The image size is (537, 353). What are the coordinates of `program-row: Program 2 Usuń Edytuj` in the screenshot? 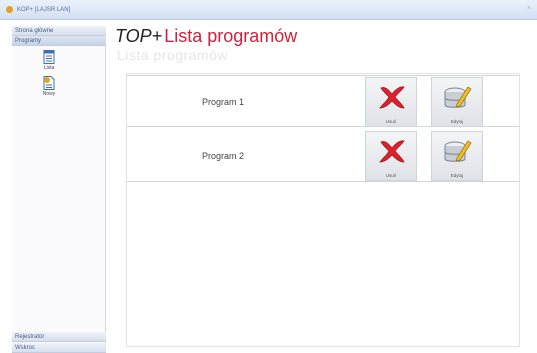 It's located at (323, 156).